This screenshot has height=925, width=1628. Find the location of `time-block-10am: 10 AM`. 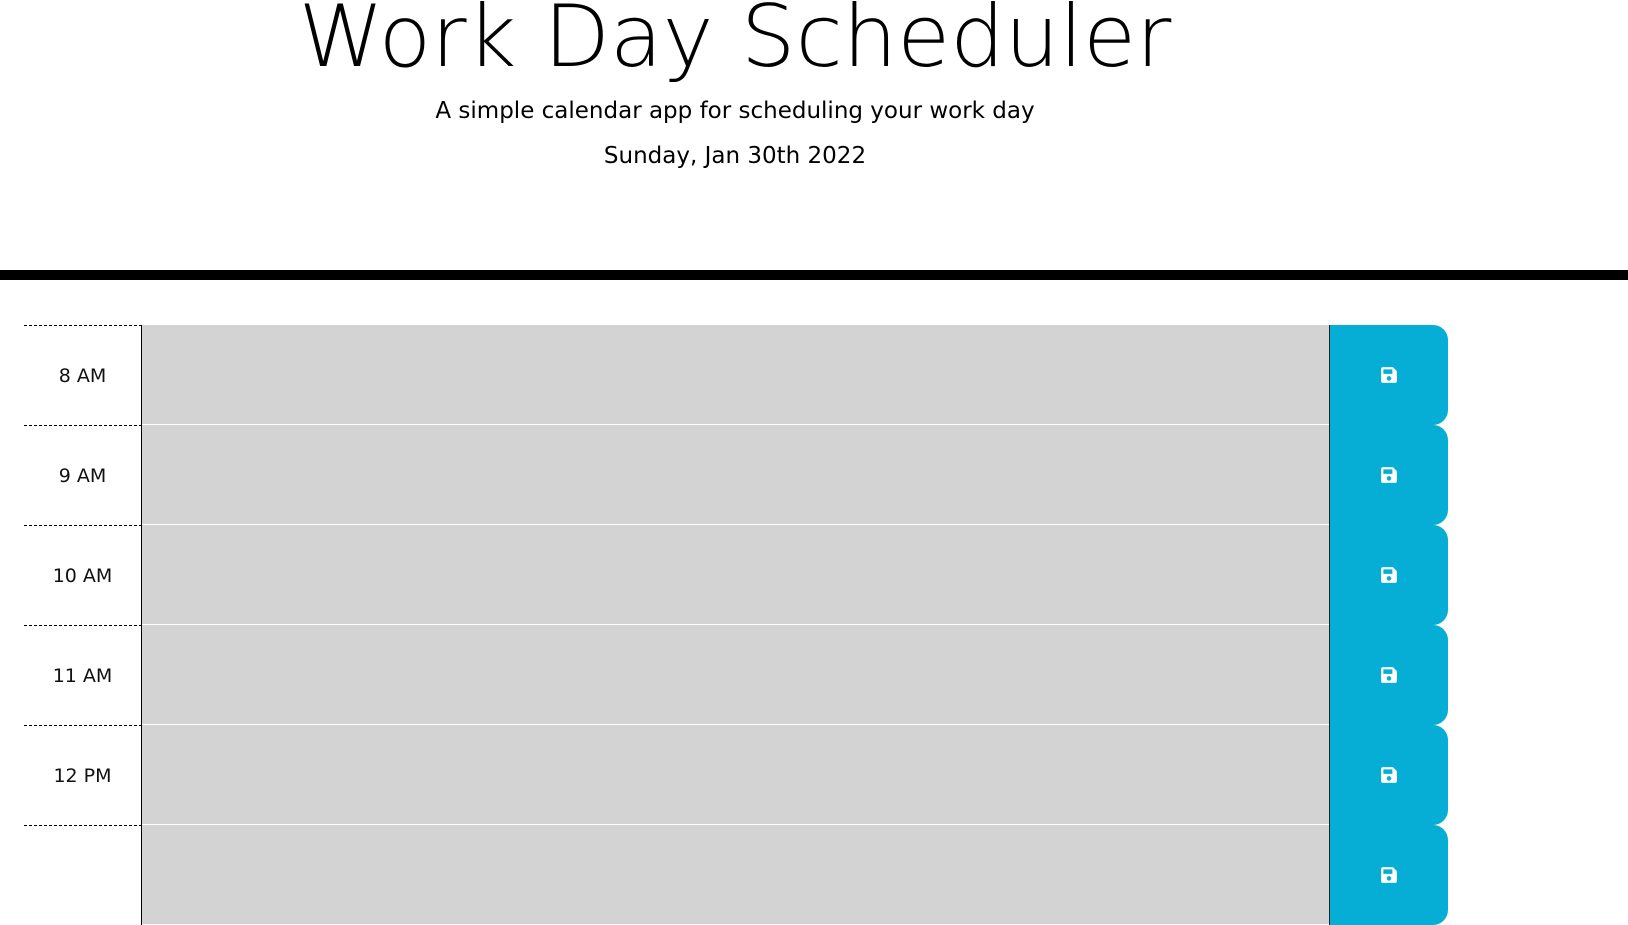

time-block-10am: 10 AM is located at coordinates (736, 575).